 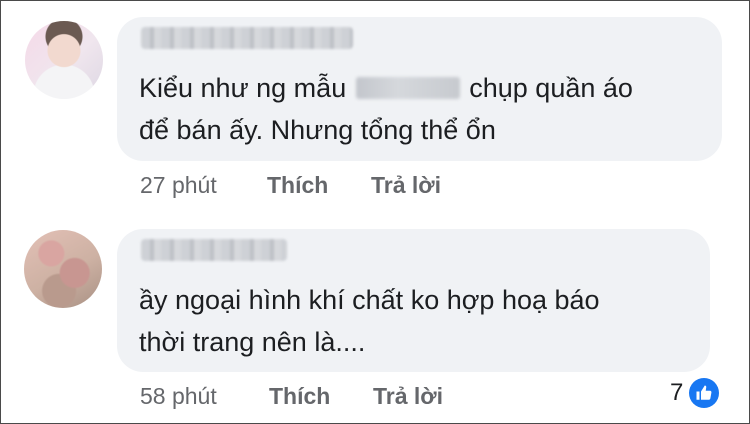 I want to click on reaction-count: 7, so click(x=677, y=392).